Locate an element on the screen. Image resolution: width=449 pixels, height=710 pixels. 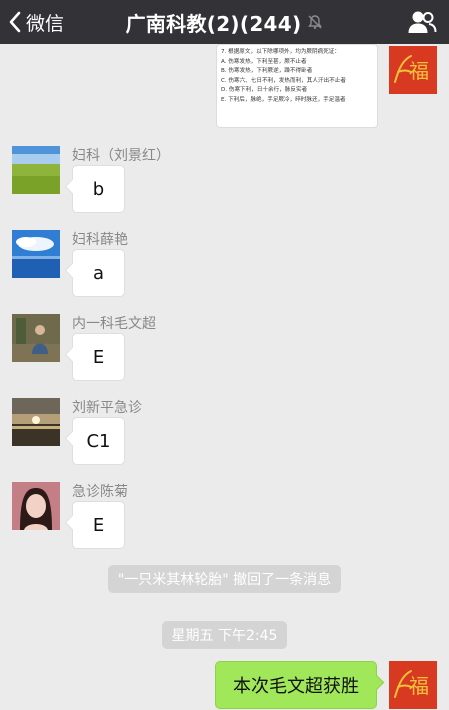
group-members-icon is located at coordinates (422, 22).